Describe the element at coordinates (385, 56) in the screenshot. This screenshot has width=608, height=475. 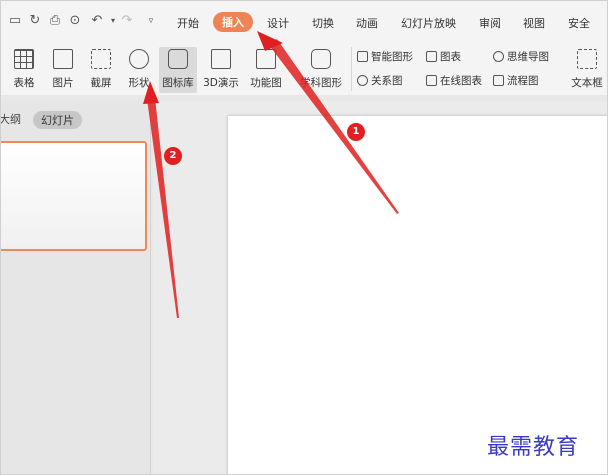
I see `smart-shape-button: 智能图形` at that location.